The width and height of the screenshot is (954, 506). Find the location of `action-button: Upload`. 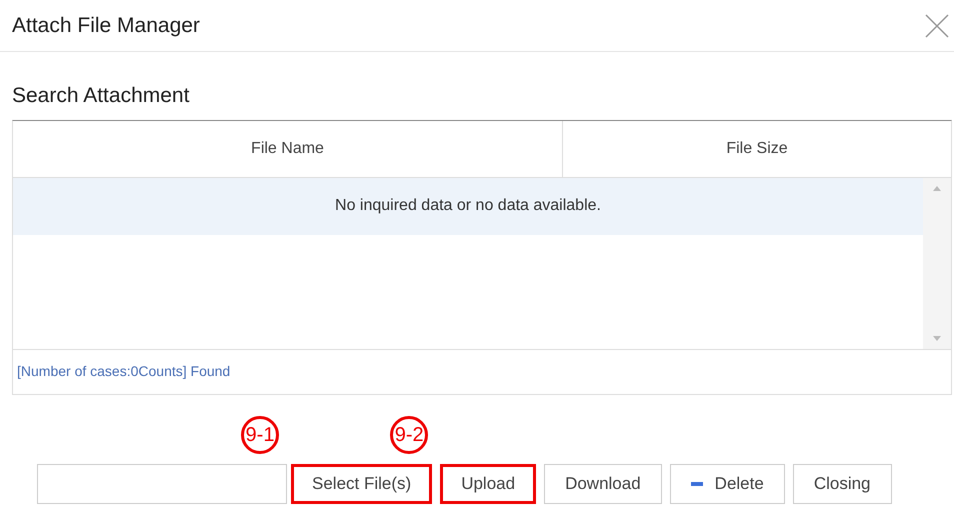

action-button: Upload is located at coordinates (488, 484).